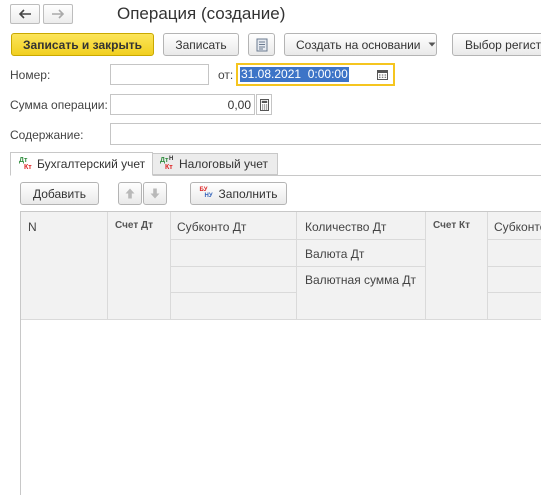  I want to click on date-label: от:, so click(226, 75).